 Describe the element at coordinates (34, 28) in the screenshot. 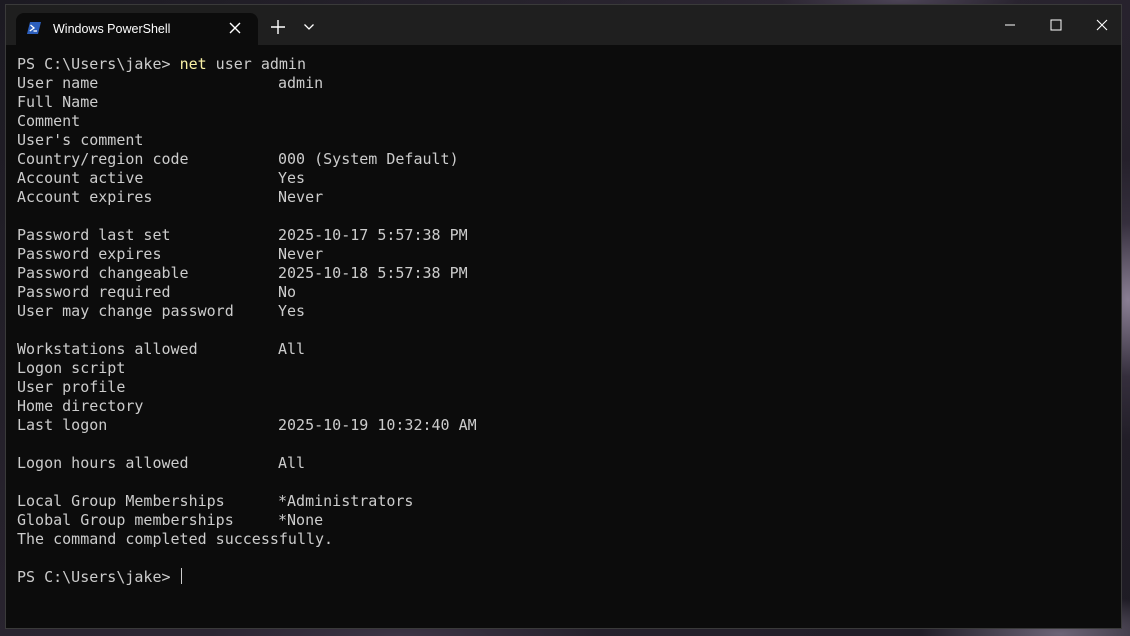

I see `powershell-icon` at that location.